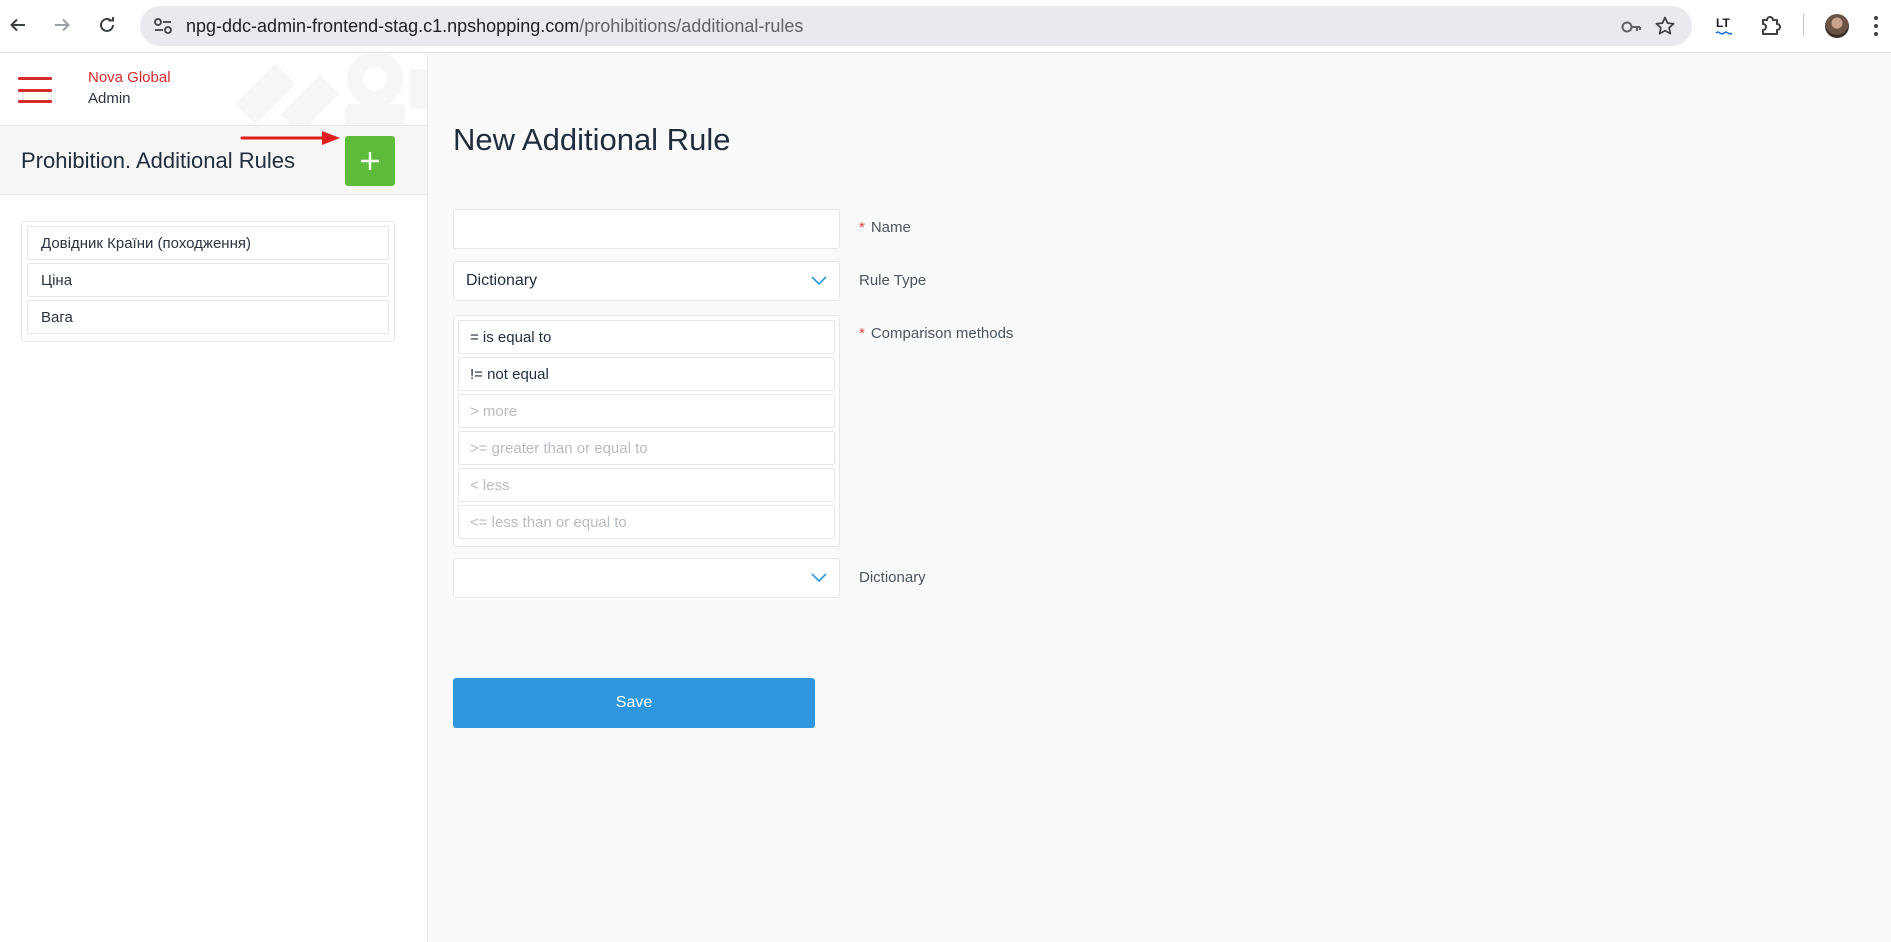  I want to click on dictionary-select, so click(646, 578).